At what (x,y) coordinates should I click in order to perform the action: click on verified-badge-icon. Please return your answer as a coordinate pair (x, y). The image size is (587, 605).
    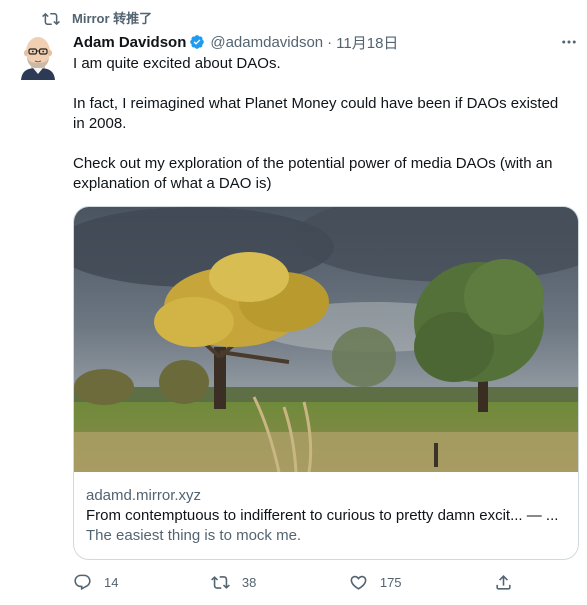
    Looking at the image, I should click on (197, 42).